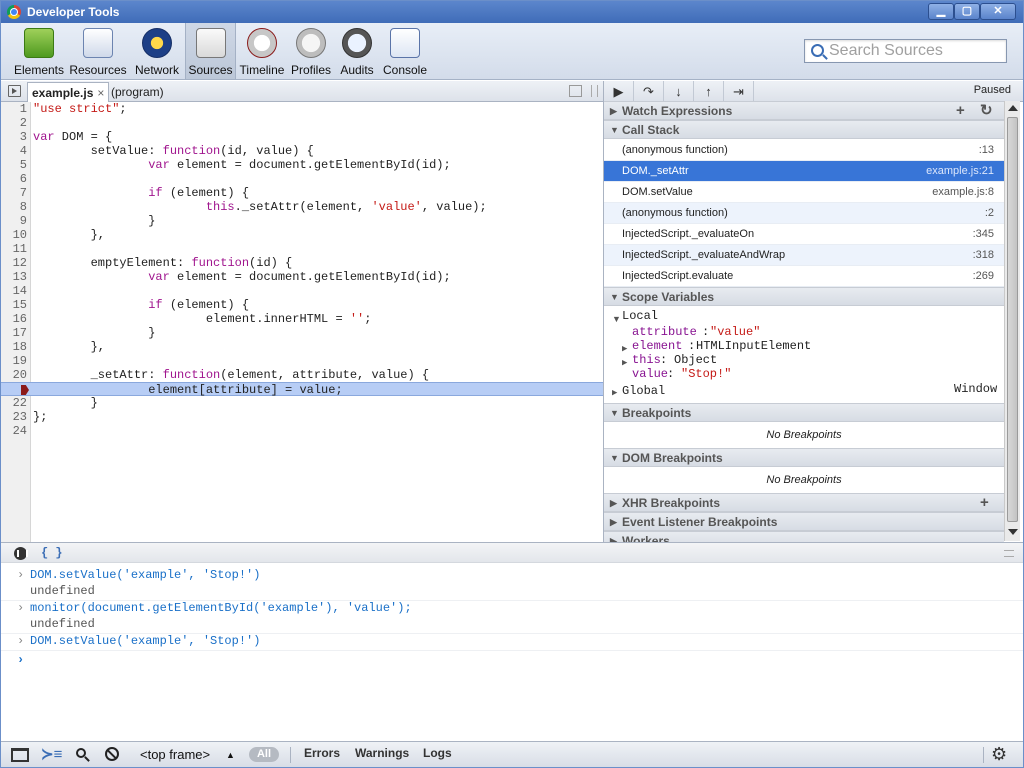  Describe the element at coordinates (437, 753) in the screenshot. I see `filter-logs-button: Logs` at that location.